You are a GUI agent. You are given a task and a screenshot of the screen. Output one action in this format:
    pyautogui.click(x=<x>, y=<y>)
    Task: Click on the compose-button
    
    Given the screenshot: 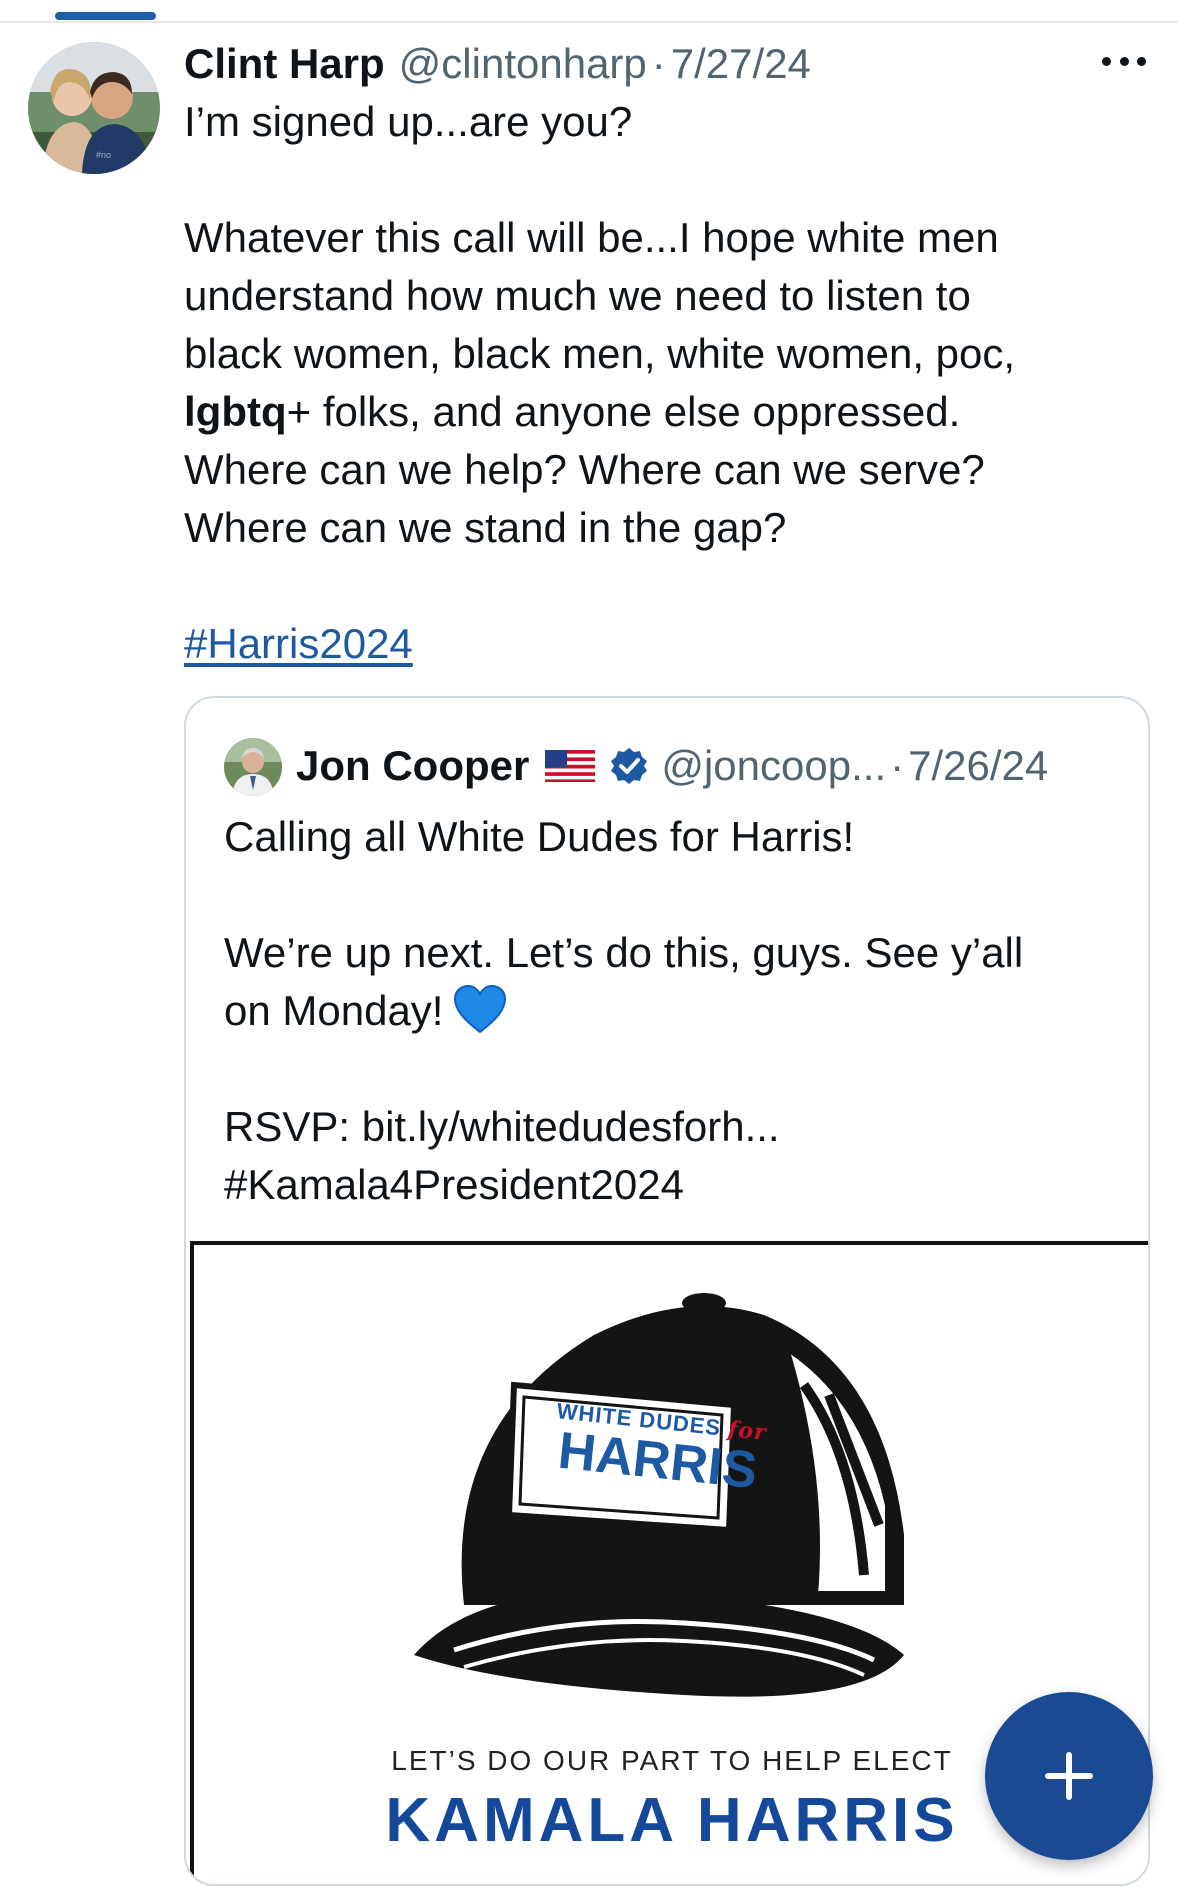 What is the action you would take?
    pyautogui.click(x=1069, y=1776)
    